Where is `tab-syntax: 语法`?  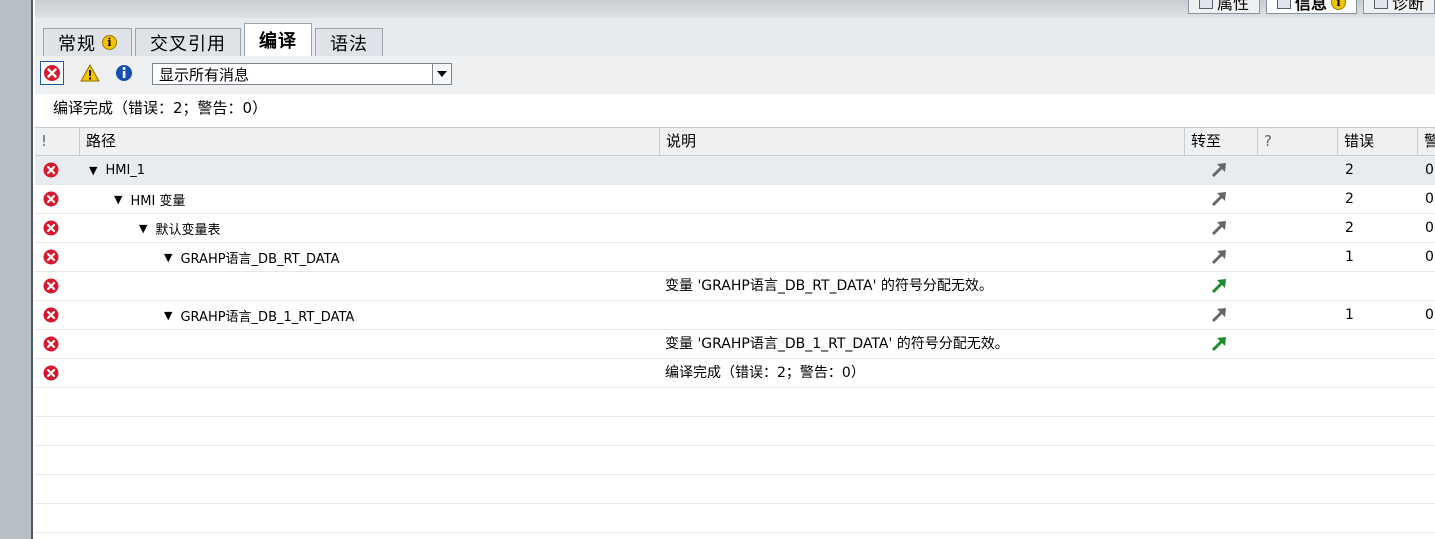
tab-syntax: 语法 is located at coordinates (349, 42).